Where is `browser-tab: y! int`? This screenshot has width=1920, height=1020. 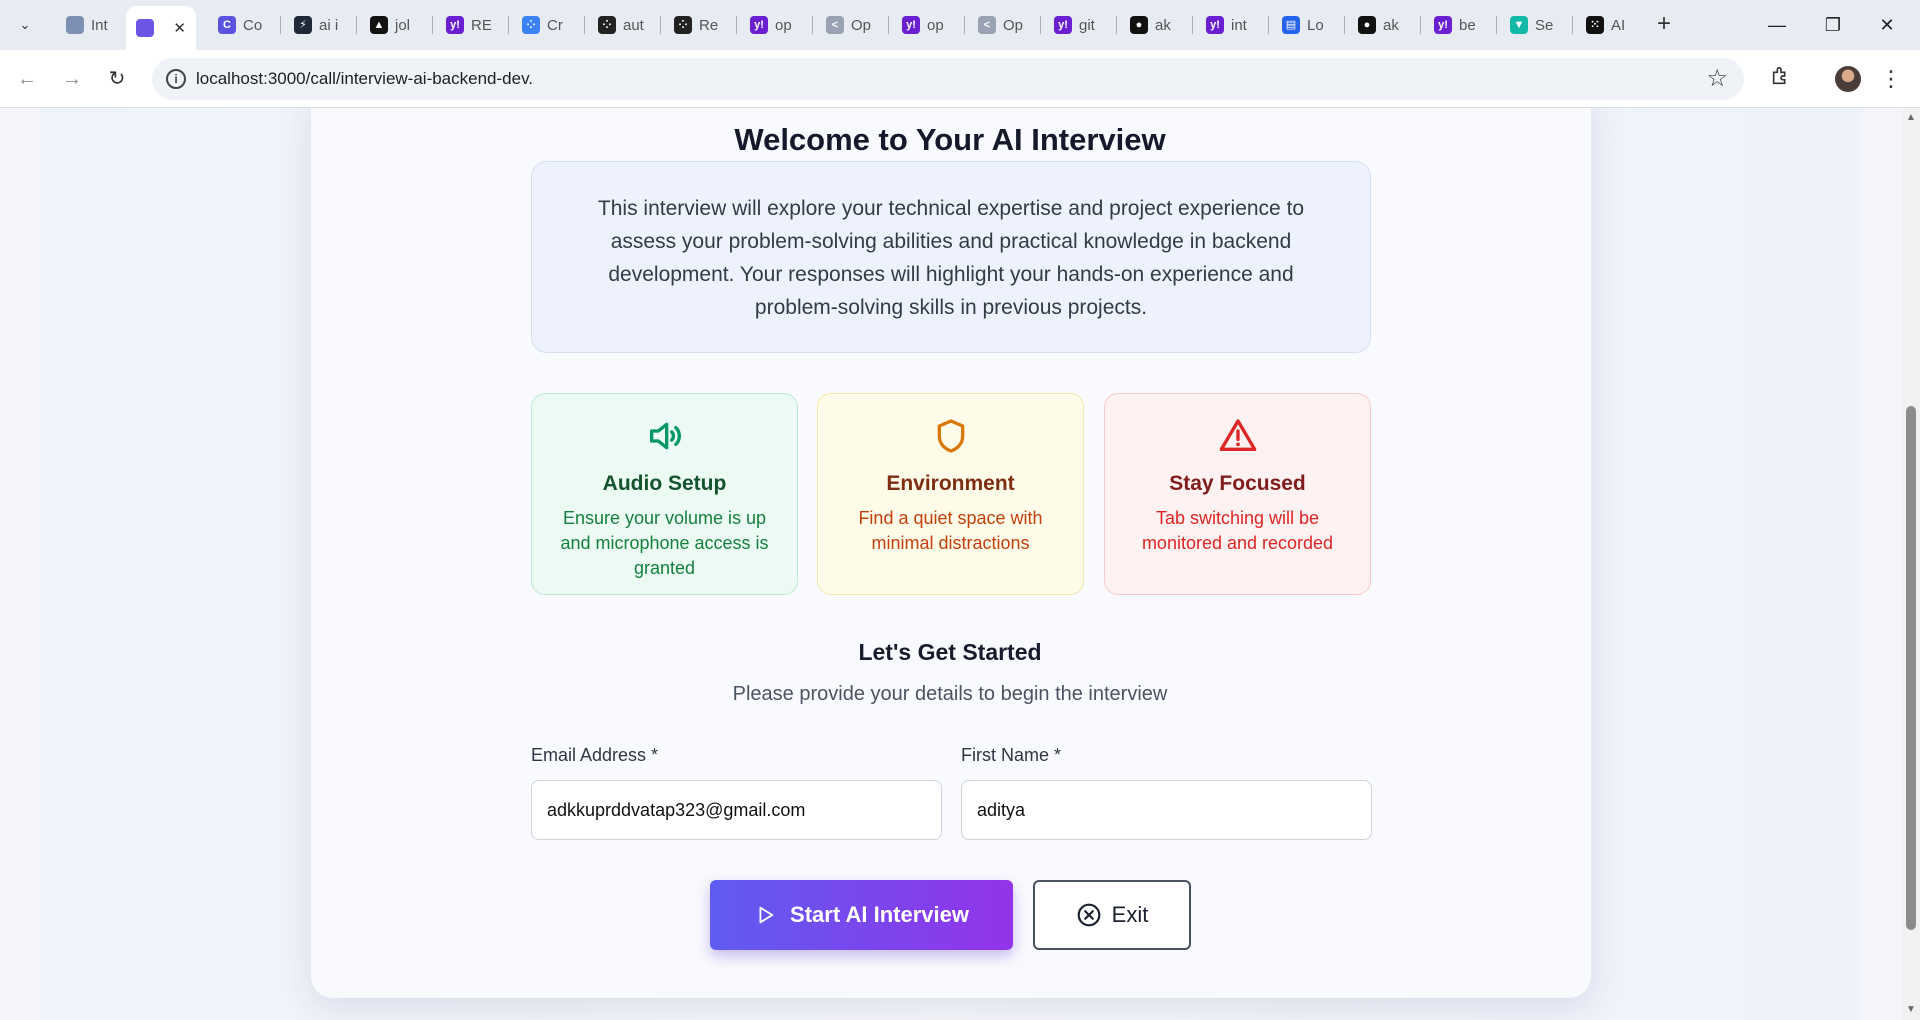 browser-tab: y! int is located at coordinates (1231, 25).